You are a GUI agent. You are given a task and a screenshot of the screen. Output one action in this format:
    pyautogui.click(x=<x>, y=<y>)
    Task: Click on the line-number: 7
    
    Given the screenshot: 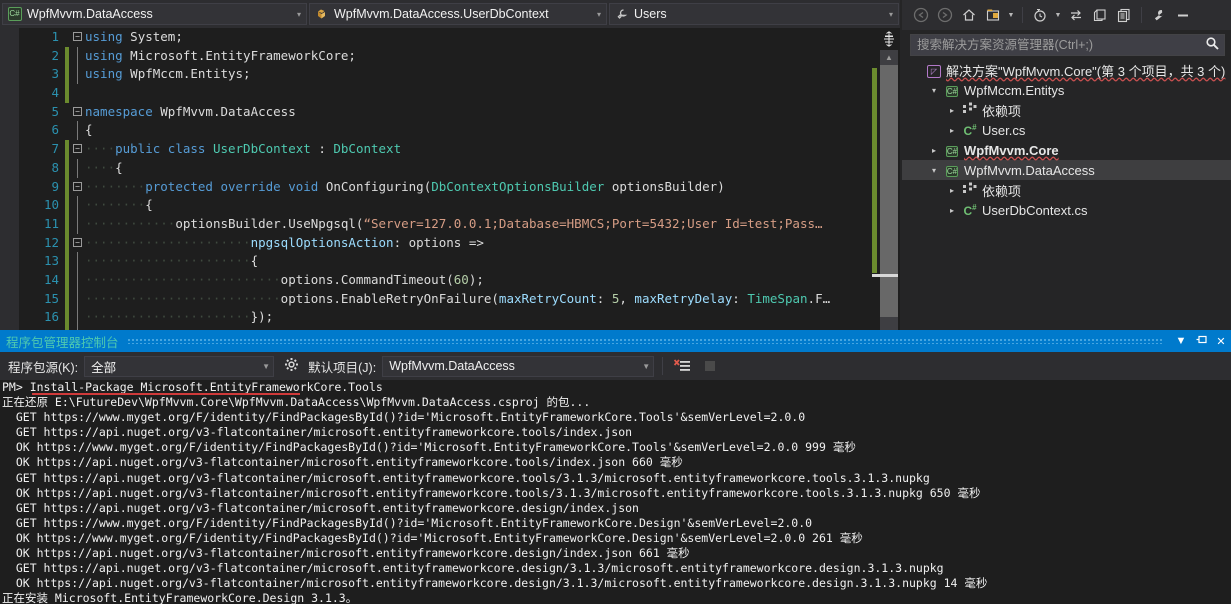 What is the action you would take?
    pyautogui.click(x=55, y=149)
    